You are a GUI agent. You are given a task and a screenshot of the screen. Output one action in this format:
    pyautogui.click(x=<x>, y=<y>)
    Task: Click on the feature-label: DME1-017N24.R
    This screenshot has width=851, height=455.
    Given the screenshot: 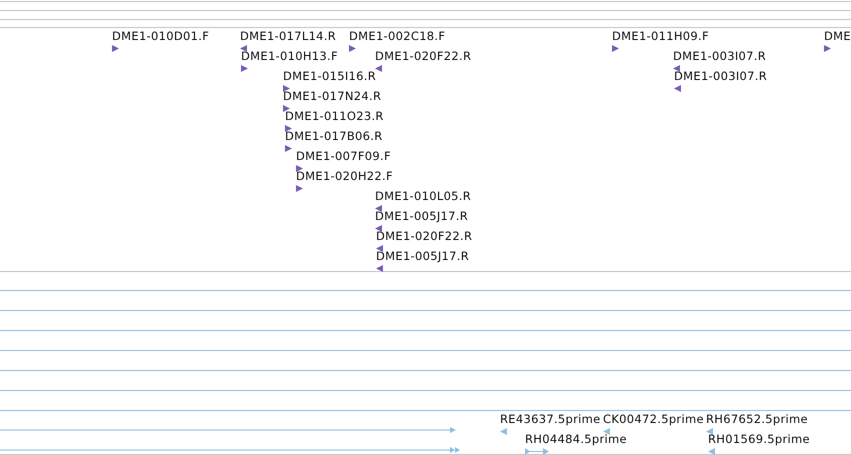 What is the action you would take?
    pyautogui.click(x=332, y=96)
    